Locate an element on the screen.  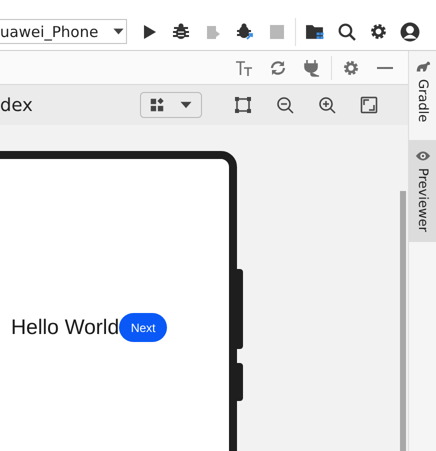
side-tab: Previewer is located at coordinates (422, 191).